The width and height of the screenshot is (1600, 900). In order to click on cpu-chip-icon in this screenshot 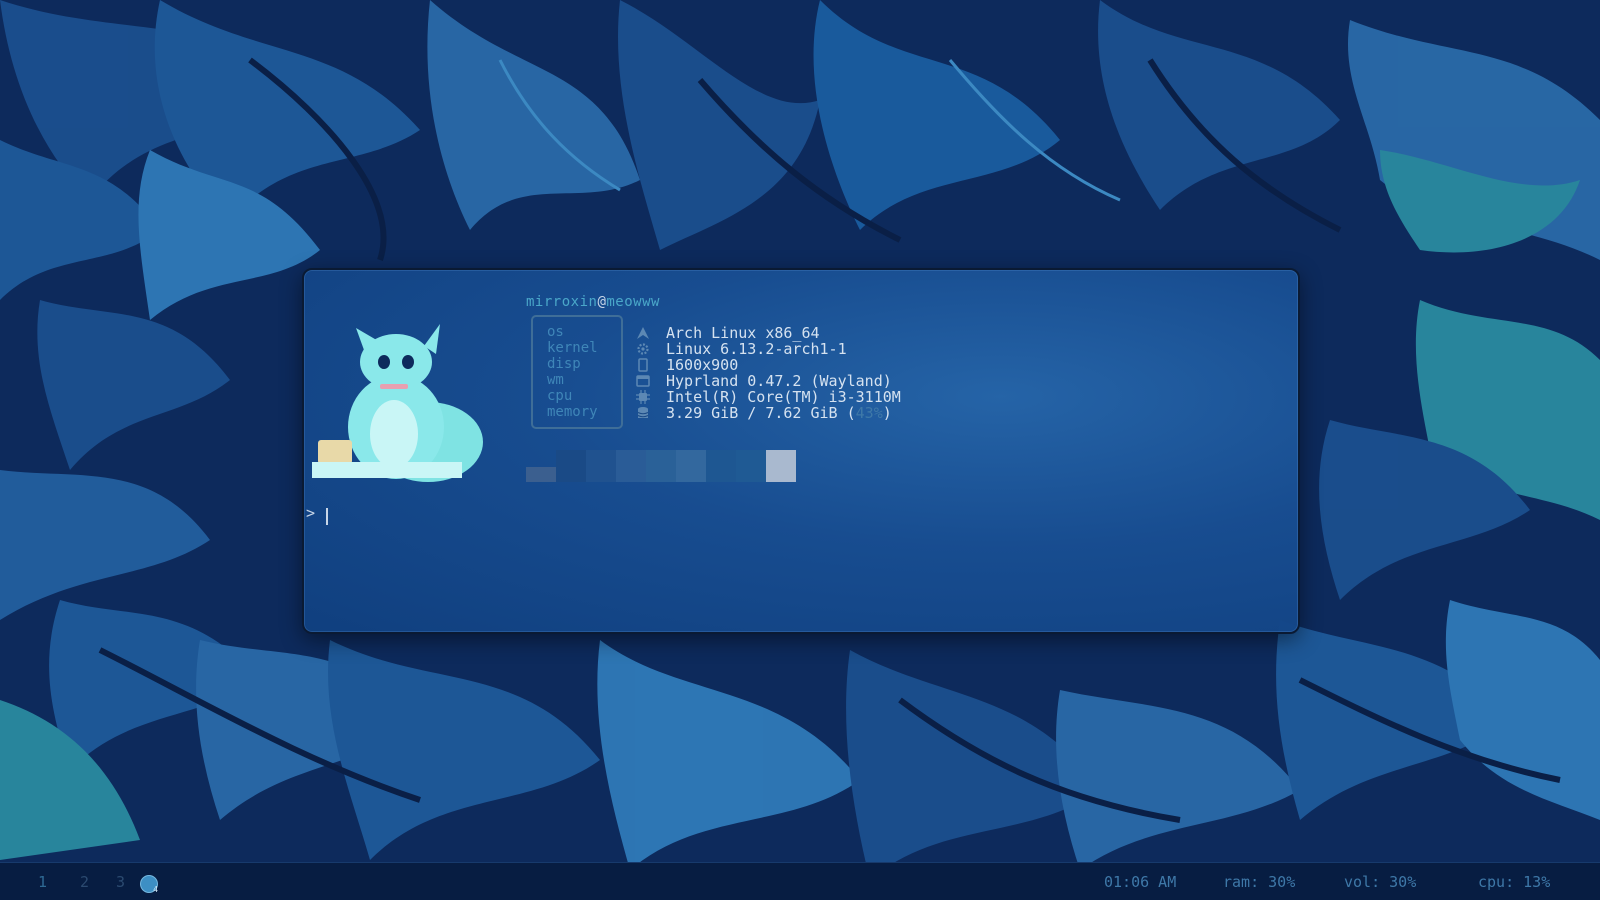, I will do `click(643, 397)`.